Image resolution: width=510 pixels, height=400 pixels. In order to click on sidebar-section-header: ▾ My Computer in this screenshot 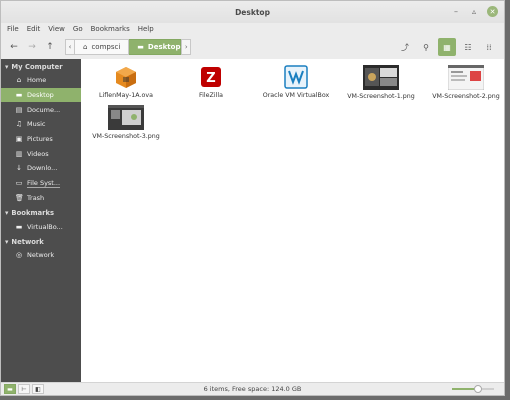, I will do `click(41, 66)`.